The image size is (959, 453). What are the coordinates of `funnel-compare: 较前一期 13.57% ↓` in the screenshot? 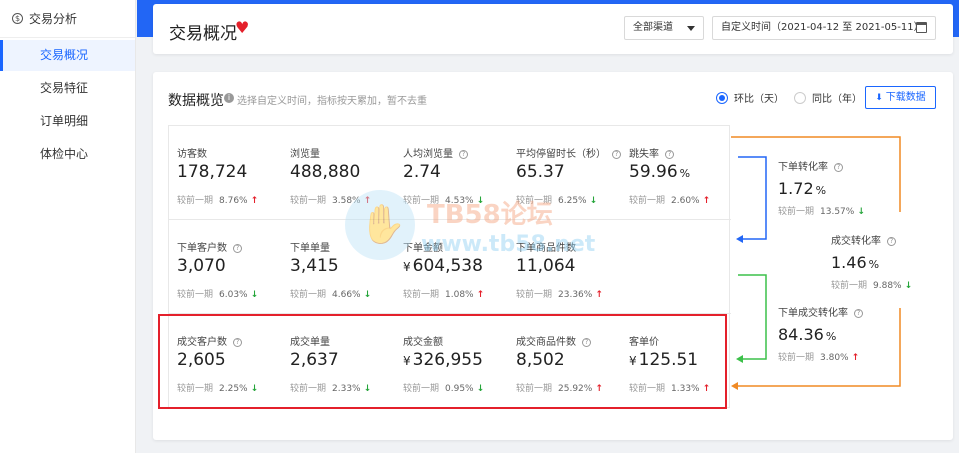 It's located at (821, 210).